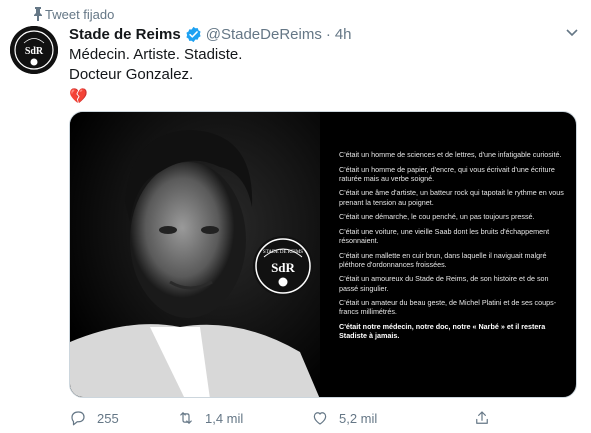  I want to click on avatar-initials: SdR, so click(34, 51).